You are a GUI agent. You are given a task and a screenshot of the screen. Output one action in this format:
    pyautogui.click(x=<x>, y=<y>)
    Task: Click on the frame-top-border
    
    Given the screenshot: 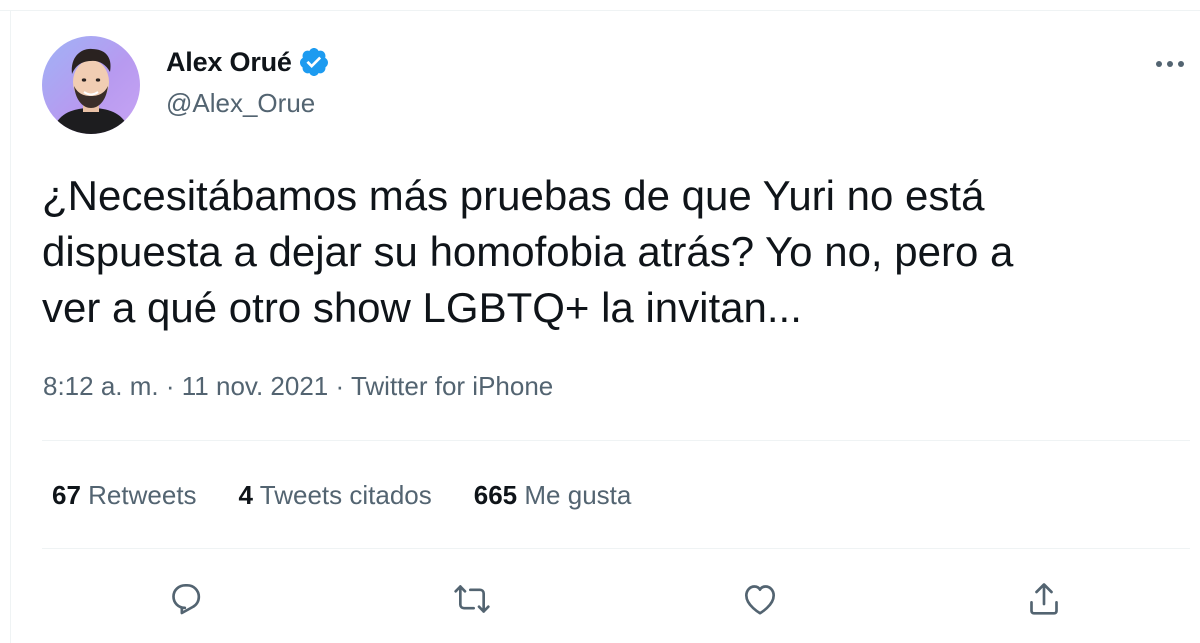 What is the action you would take?
    pyautogui.click(x=600, y=10)
    